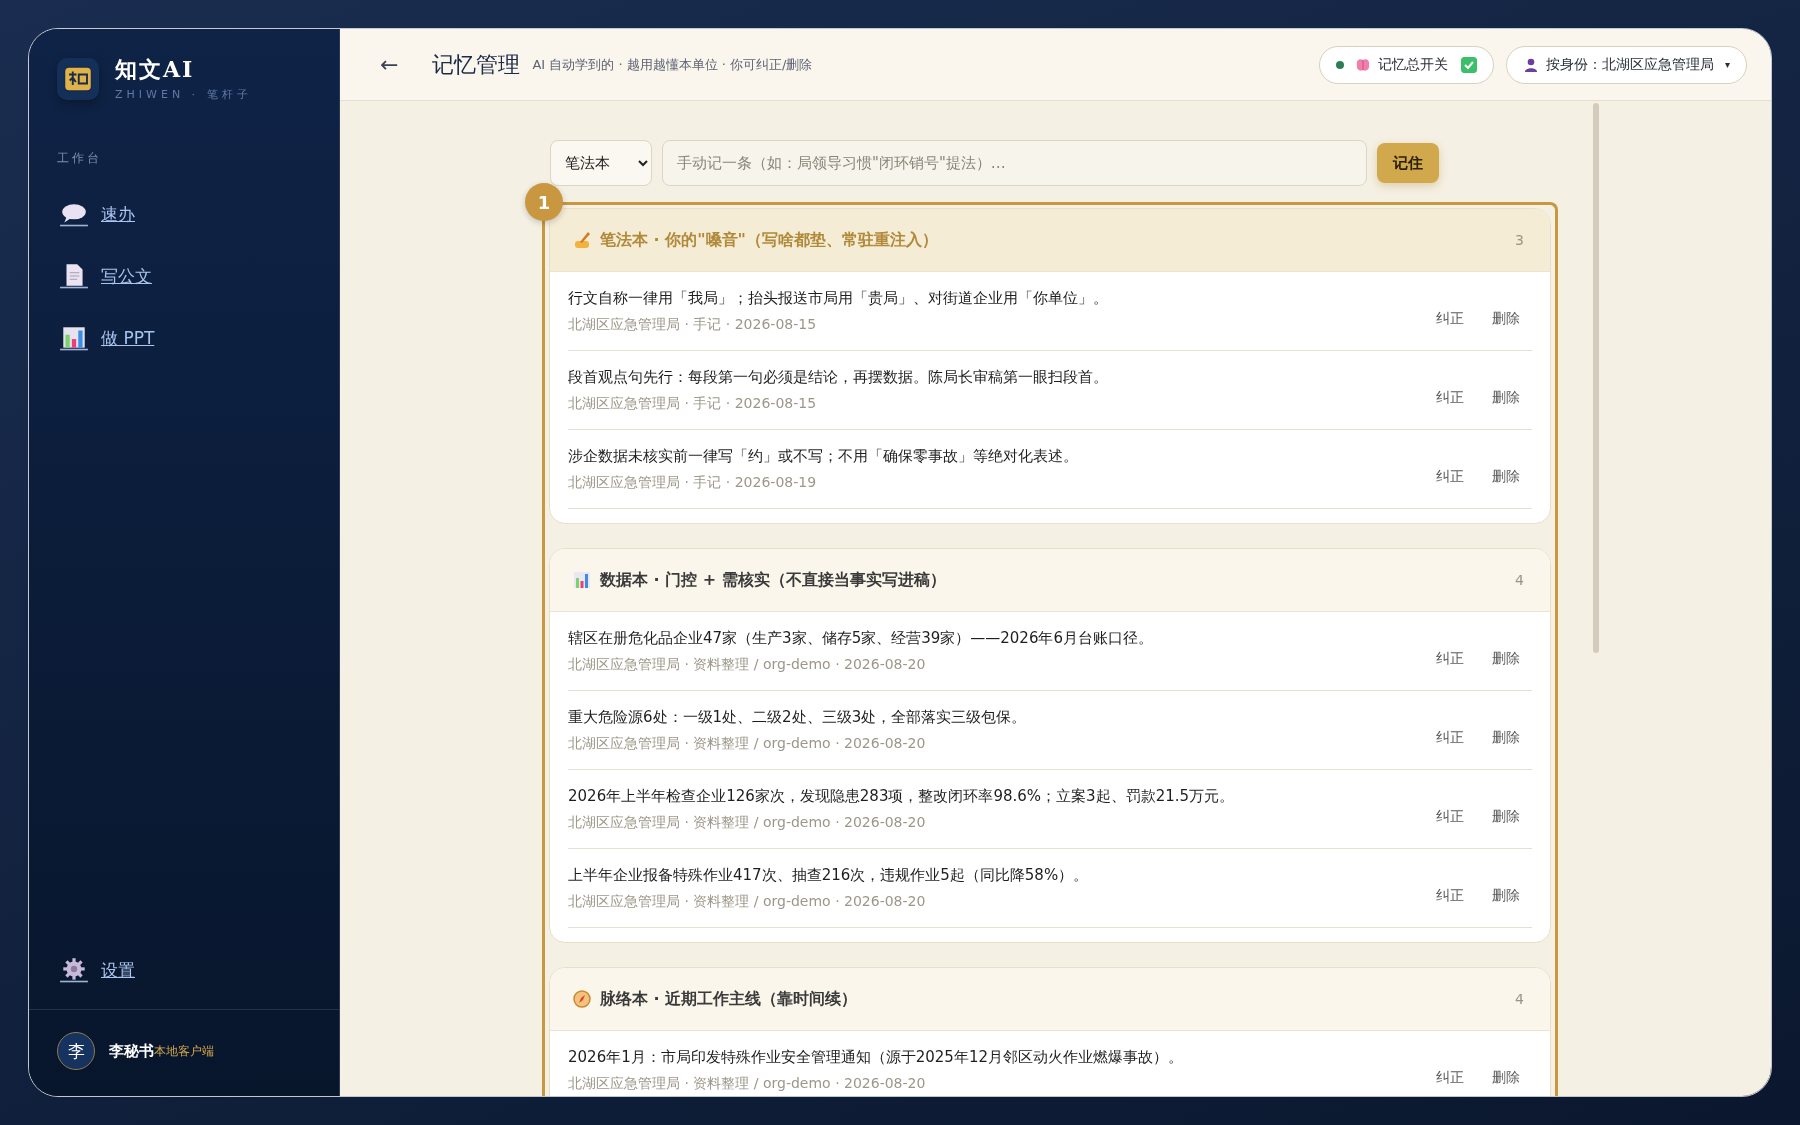  Describe the element at coordinates (582, 999) in the screenshot. I see `compass-icon` at that location.